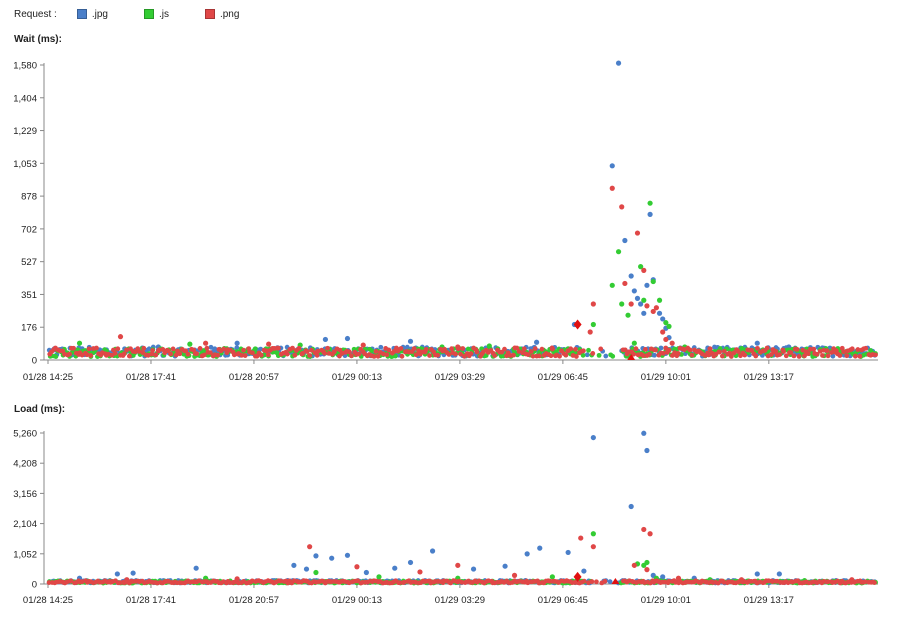  What do you see at coordinates (25, 464) in the screenshot?
I see `y-tick-label: 4,208` at bounding box center [25, 464].